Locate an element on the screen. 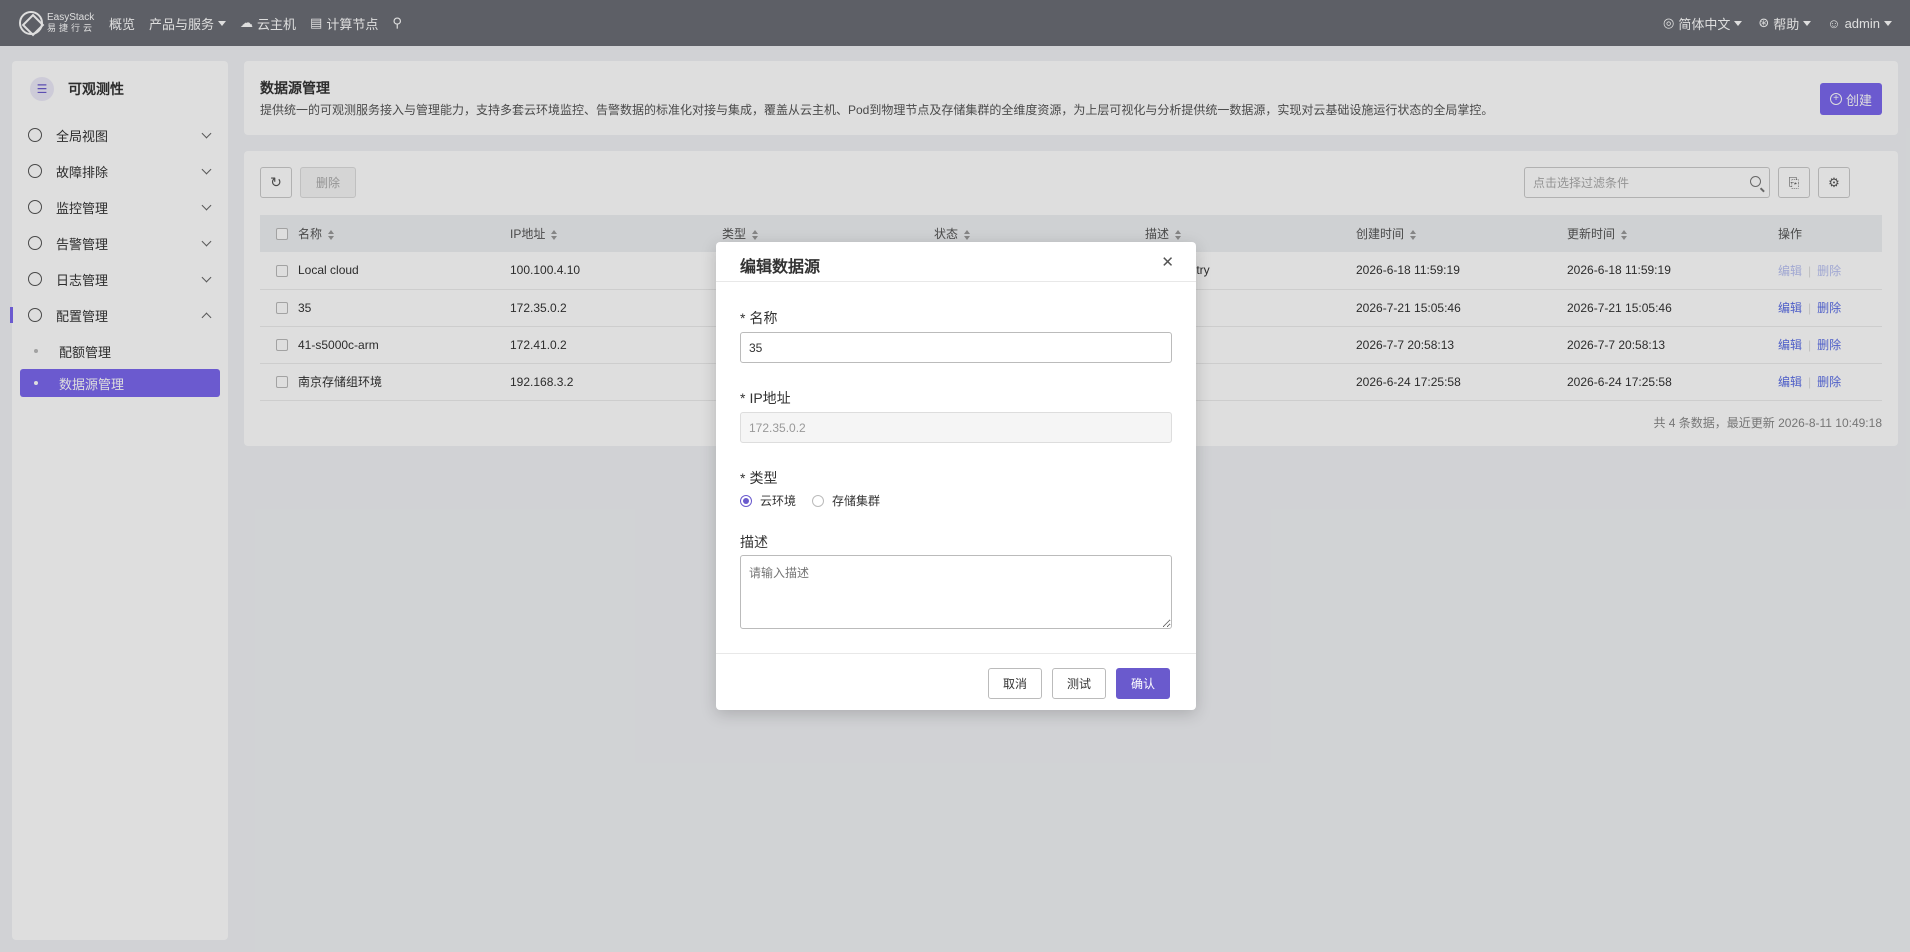 The image size is (1910, 952). confirm-button: 确认 is located at coordinates (1143, 683).